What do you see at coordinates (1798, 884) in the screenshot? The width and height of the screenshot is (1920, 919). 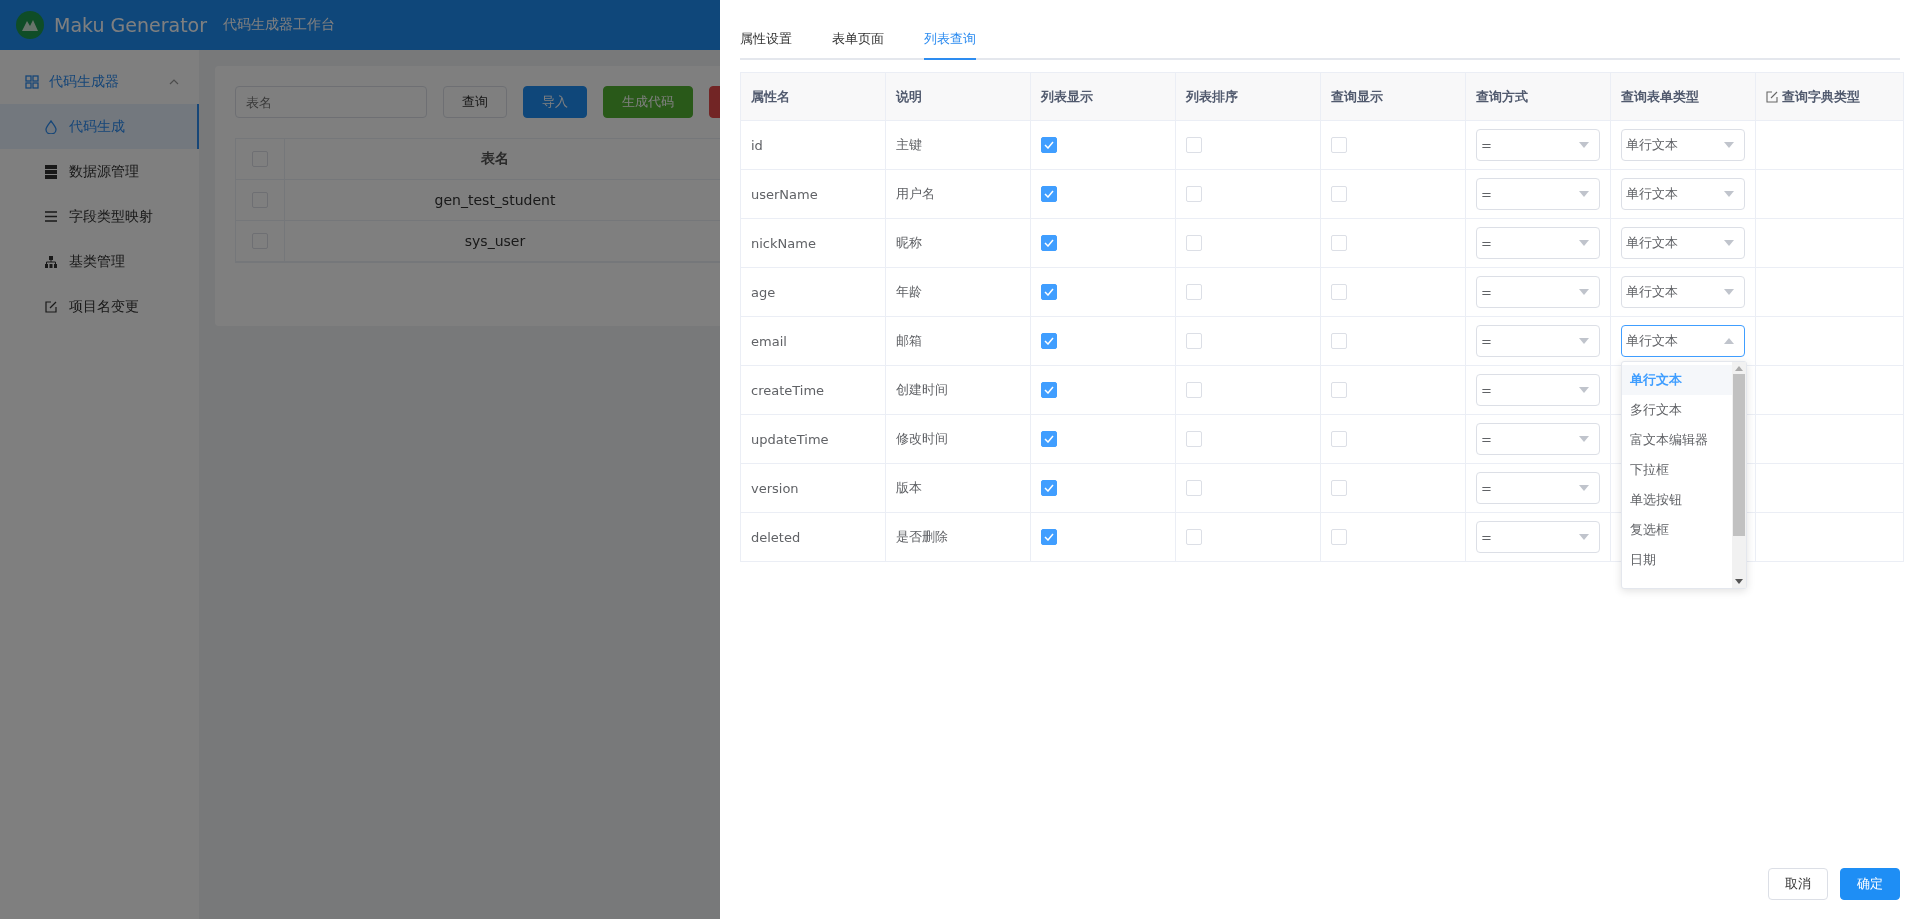 I see `dialog-button: 取消` at bounding box center [1798, 884].